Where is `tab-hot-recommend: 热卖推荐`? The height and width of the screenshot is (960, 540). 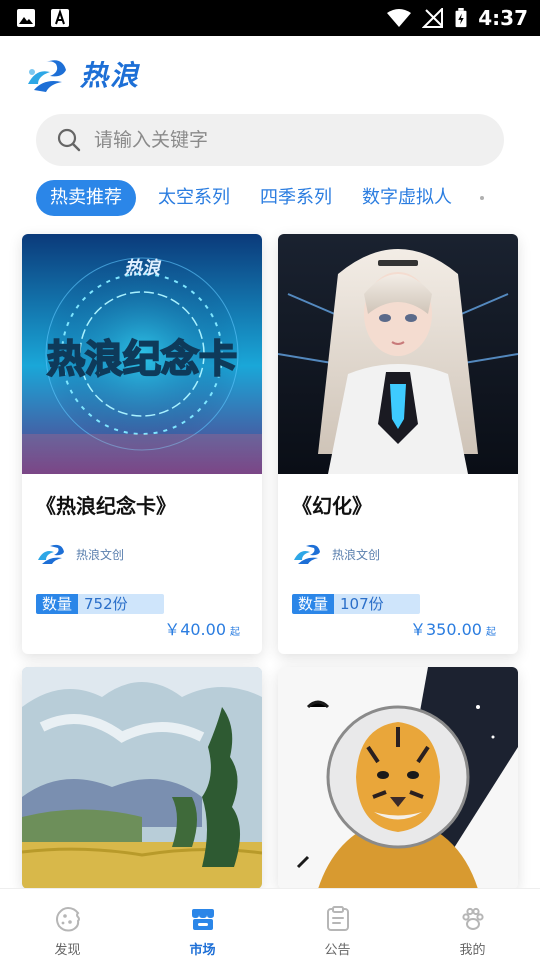
tab-hot-recommend: 热卖推荐 is located at coordinates (86, 198).